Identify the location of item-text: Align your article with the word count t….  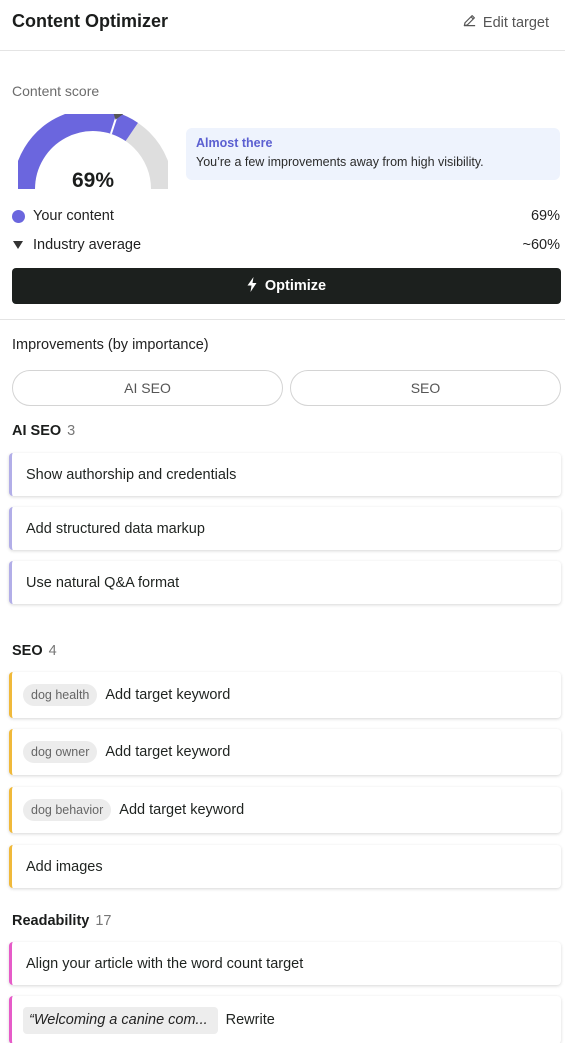
(165, 963).